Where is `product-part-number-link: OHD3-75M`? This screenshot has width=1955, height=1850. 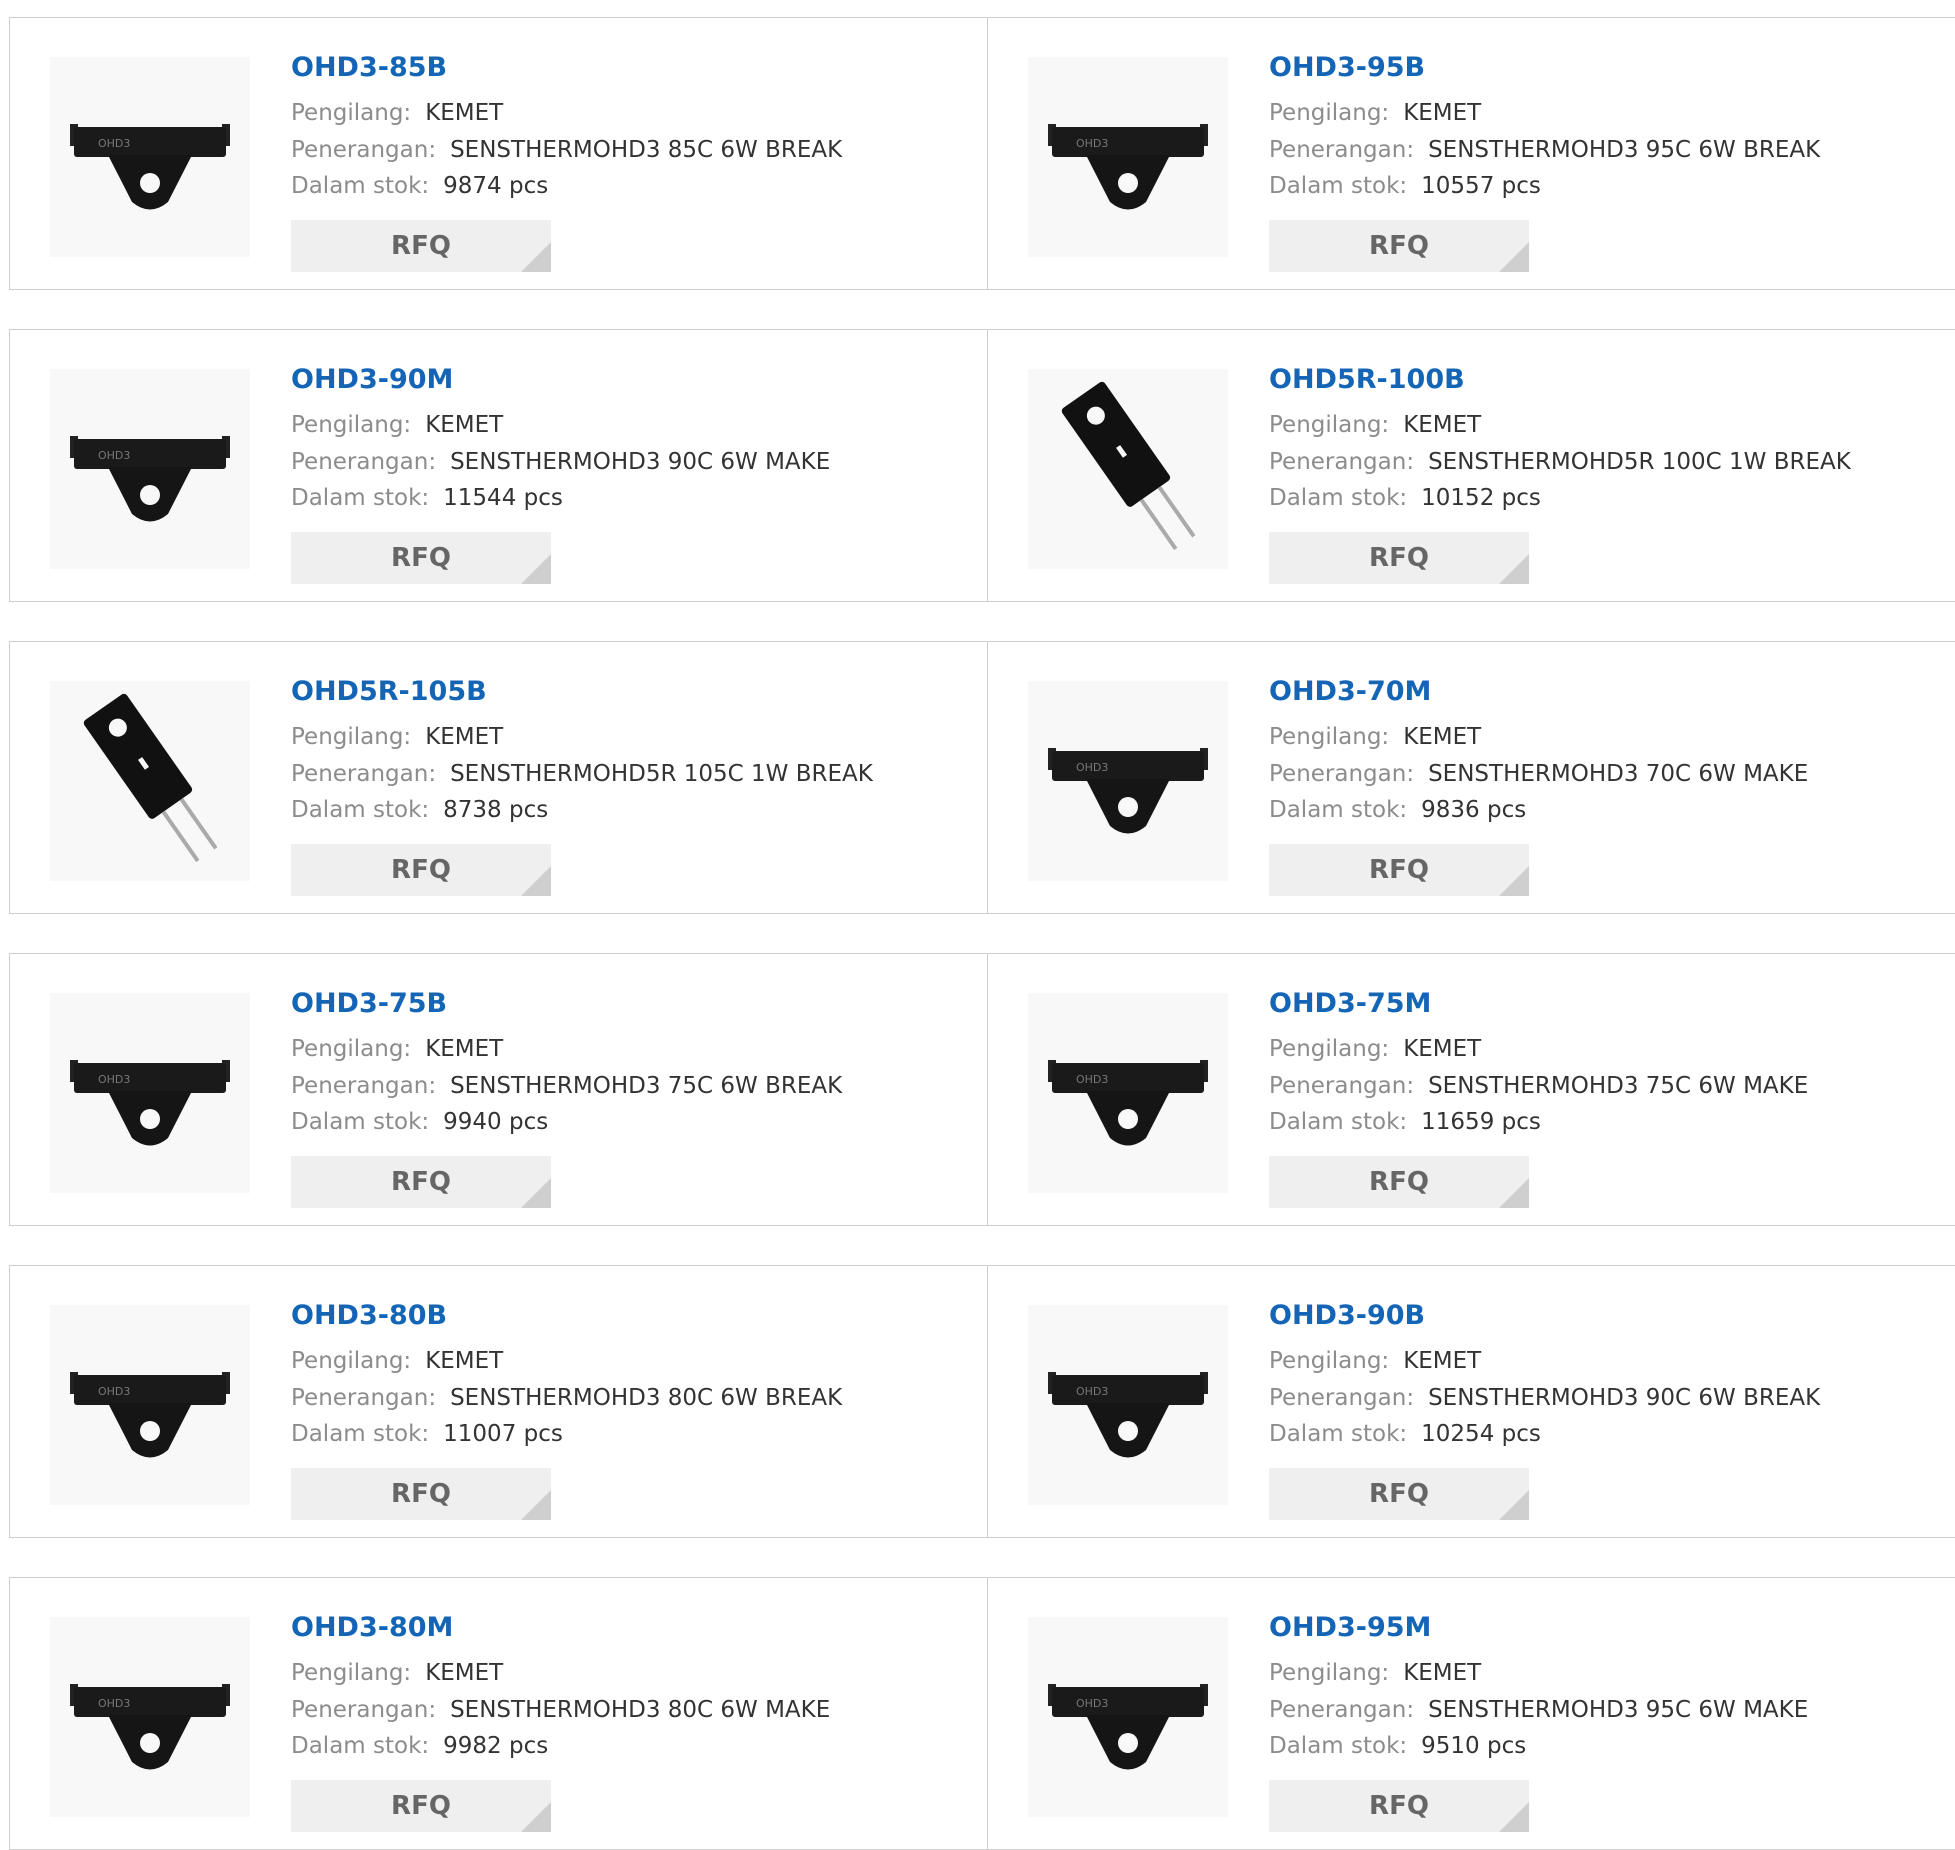 product-part-number-link: OHD3-75M is located at coordinates (1350, 1003).